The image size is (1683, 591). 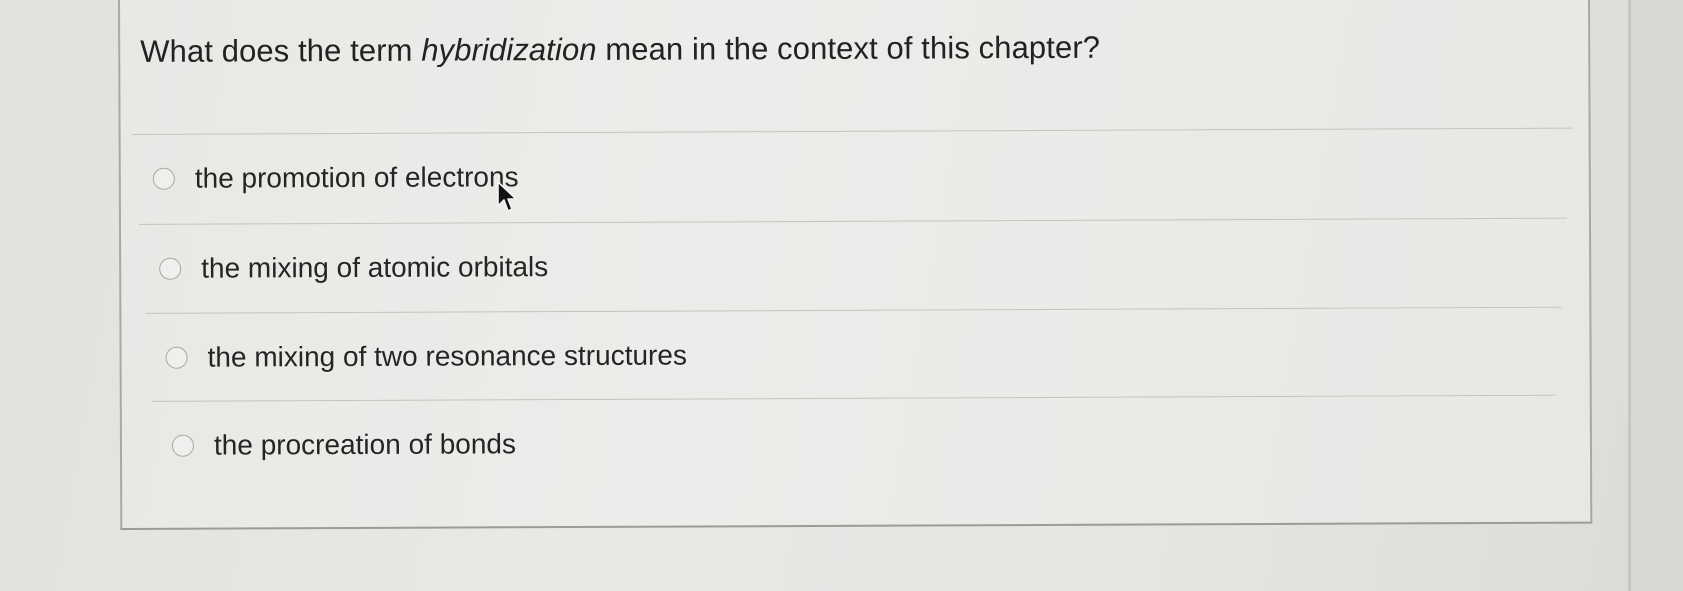 I want to click on right-panel-edge, so click(x=1629, y=295).